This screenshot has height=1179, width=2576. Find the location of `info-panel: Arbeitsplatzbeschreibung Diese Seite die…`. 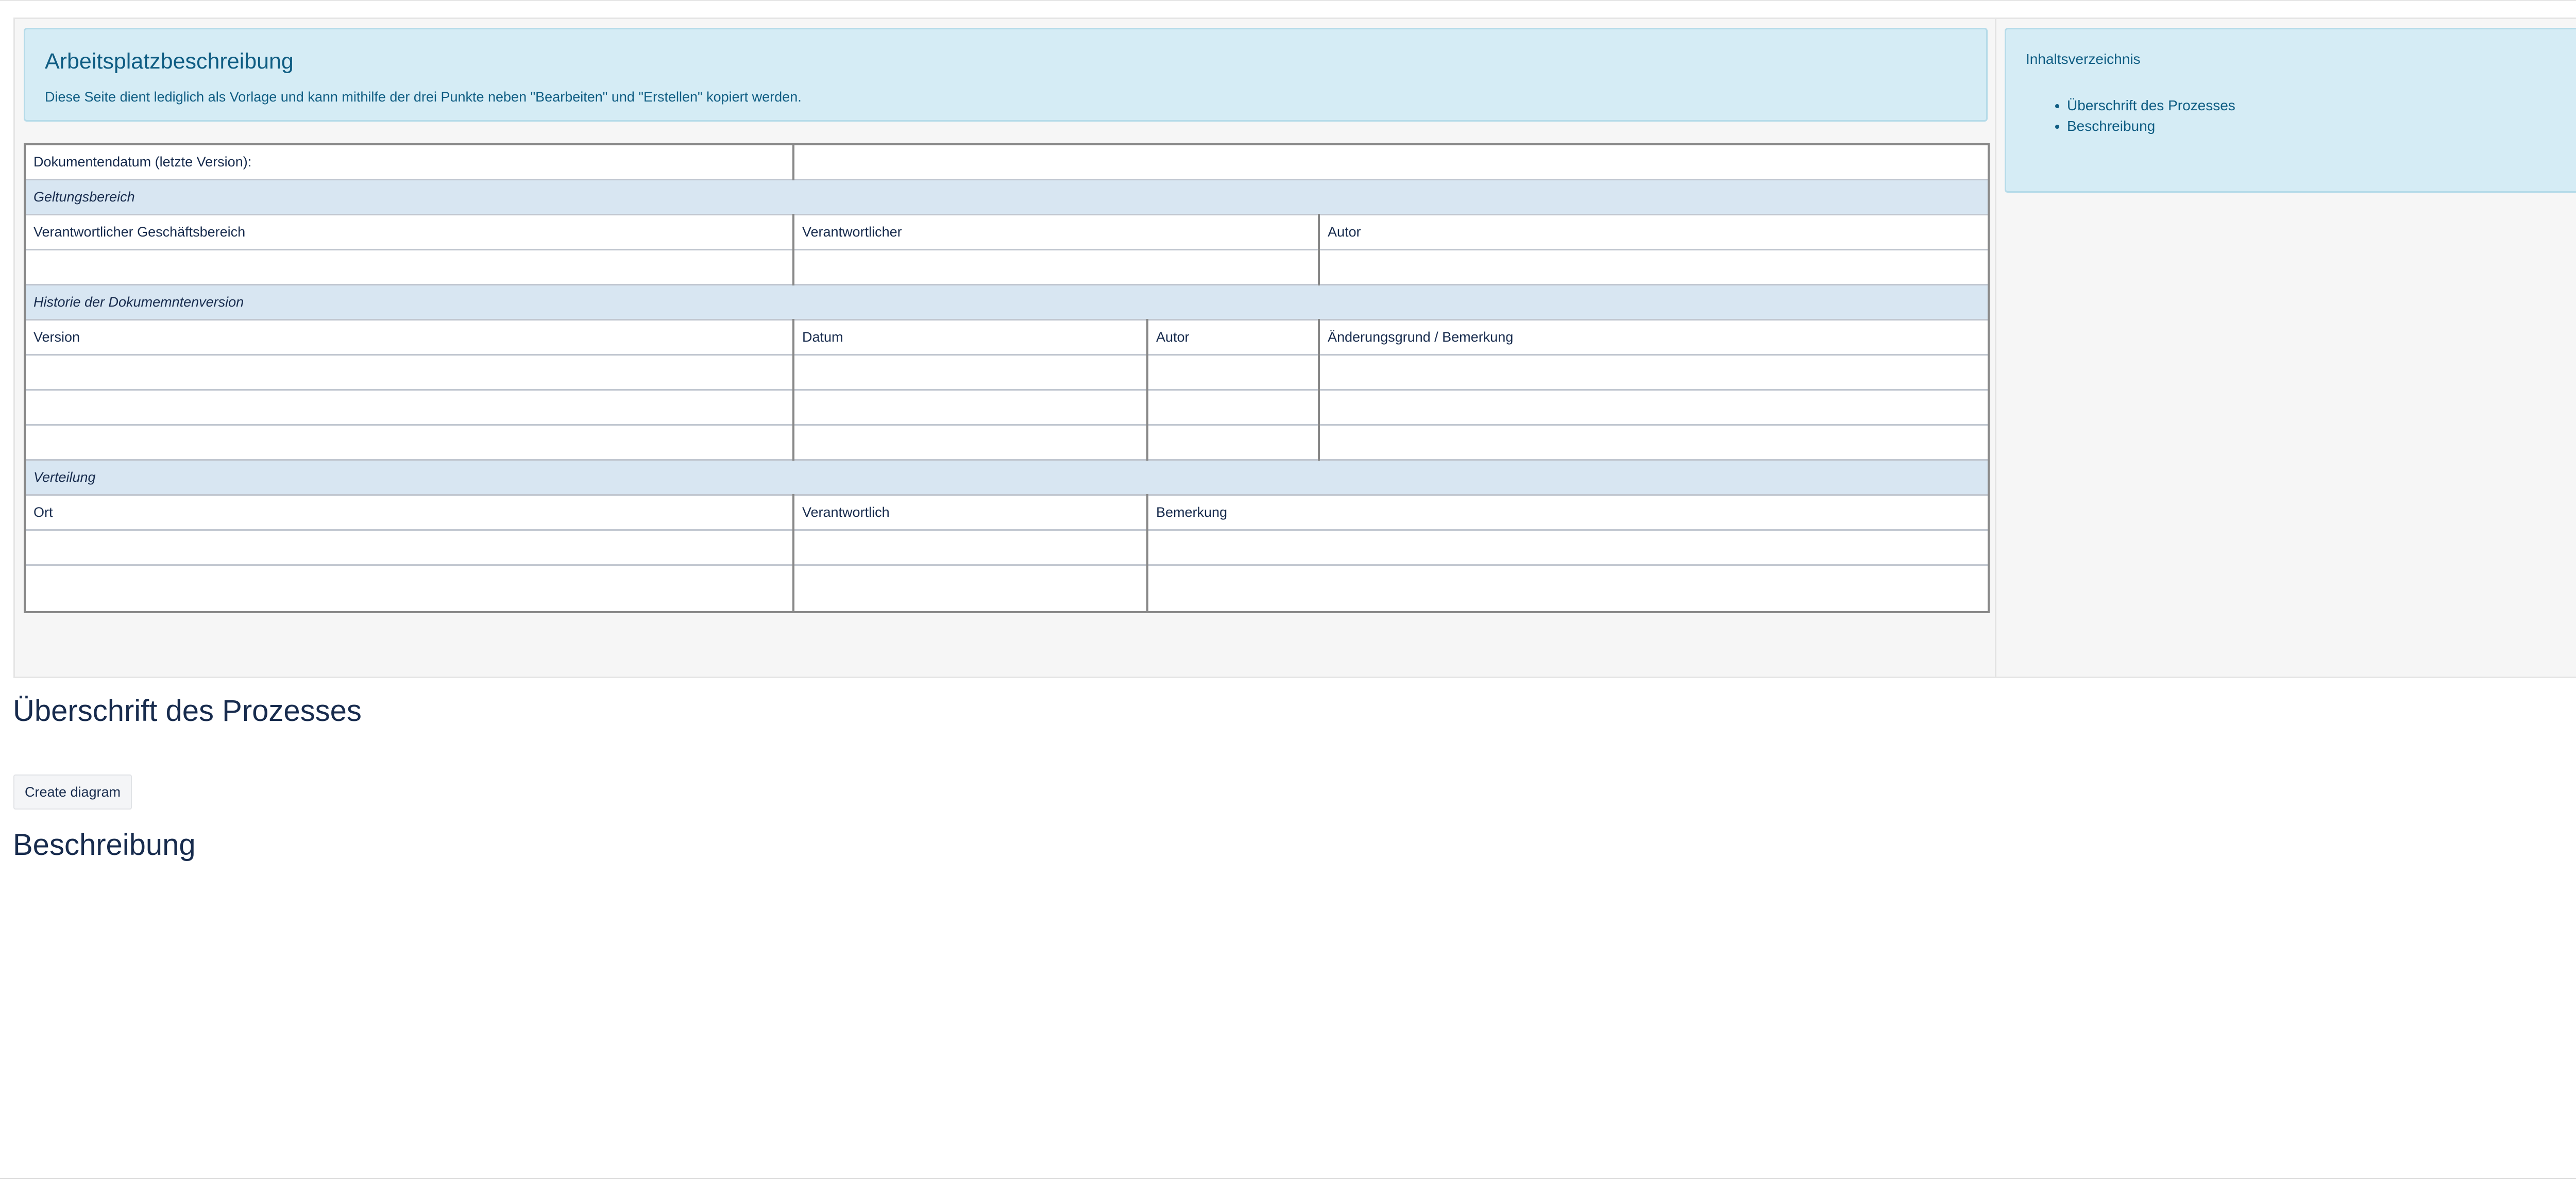

info-panel: Arbeitsplatzbeschreibung Diese Seite die… is located at coordinates (1006, 75).